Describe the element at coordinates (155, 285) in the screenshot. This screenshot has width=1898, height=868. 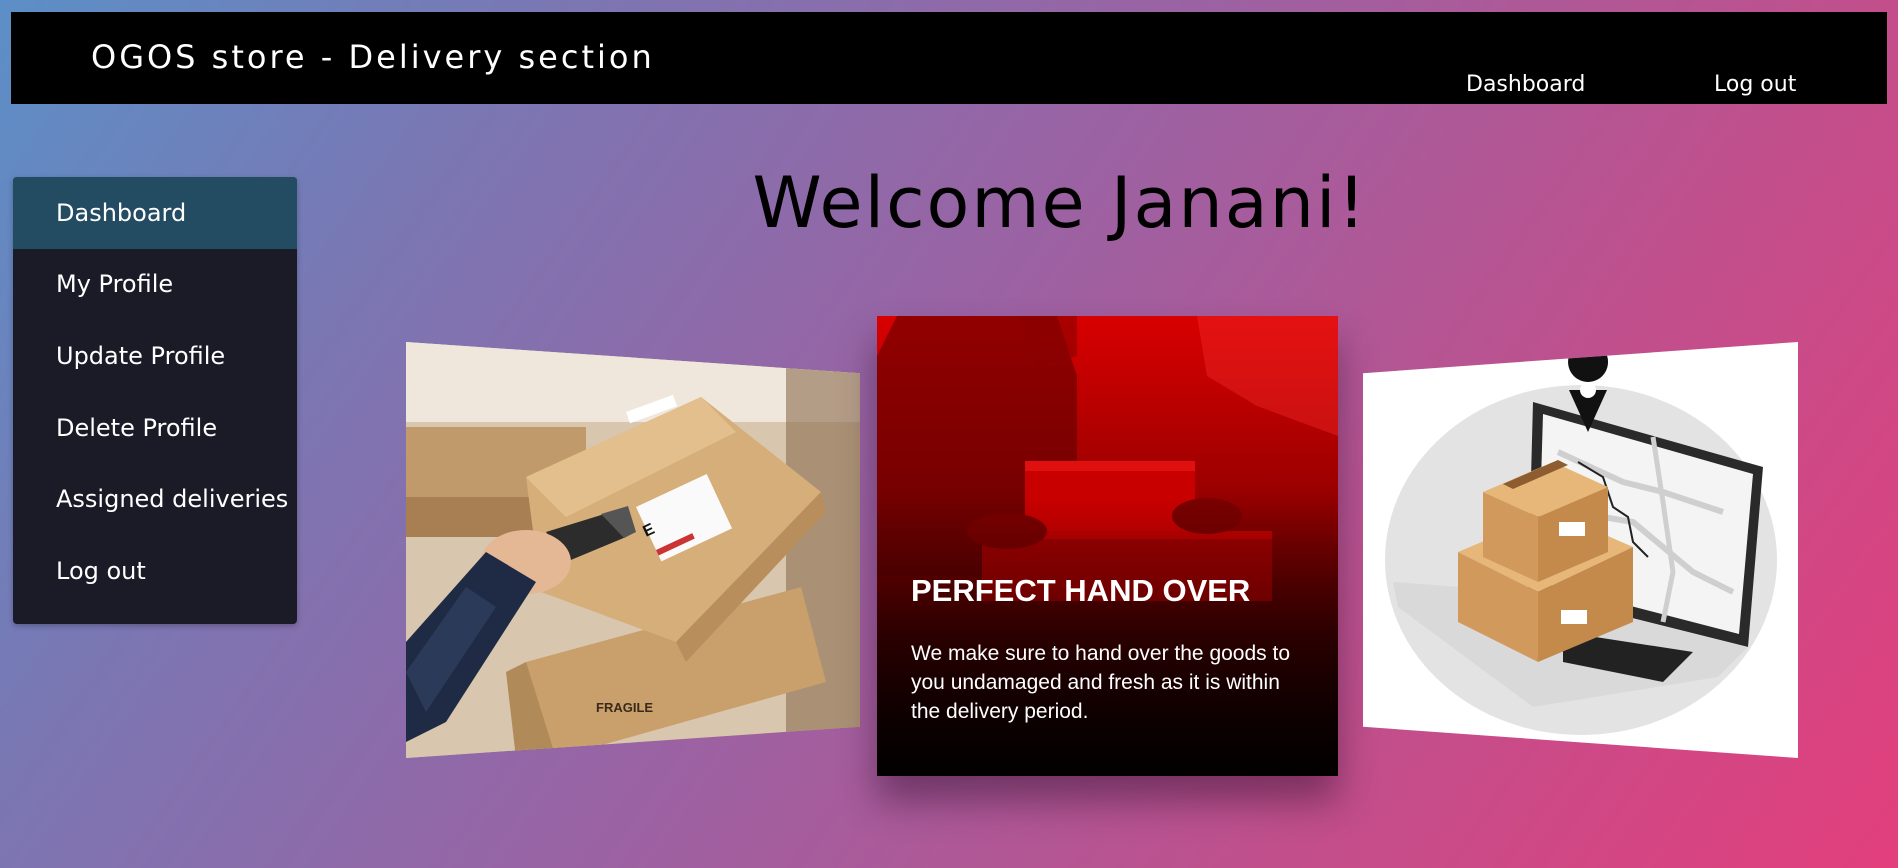
I see `sidebar-item-my-profile: My Profile` at that location.